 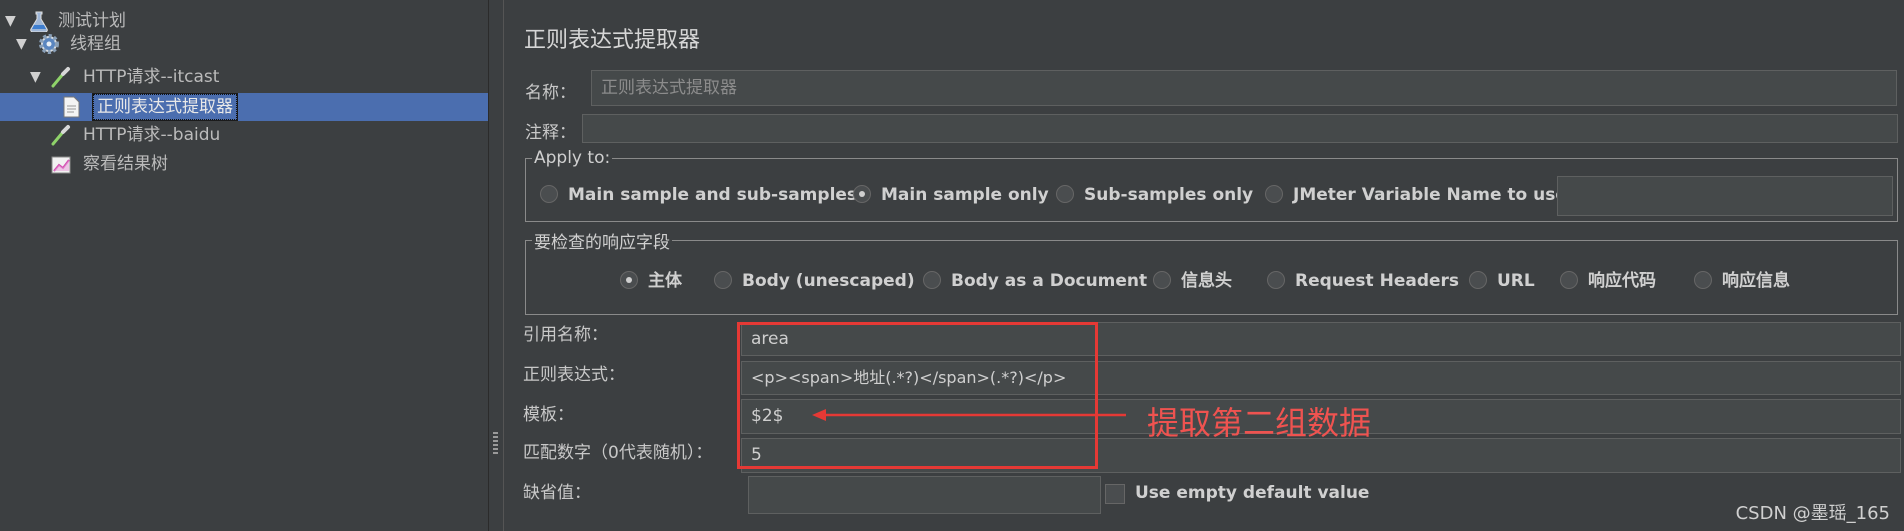 What do you see at coordinates (61, 165) in the screenshot?
I see `chart-icon` at bounding box center [61, 165].